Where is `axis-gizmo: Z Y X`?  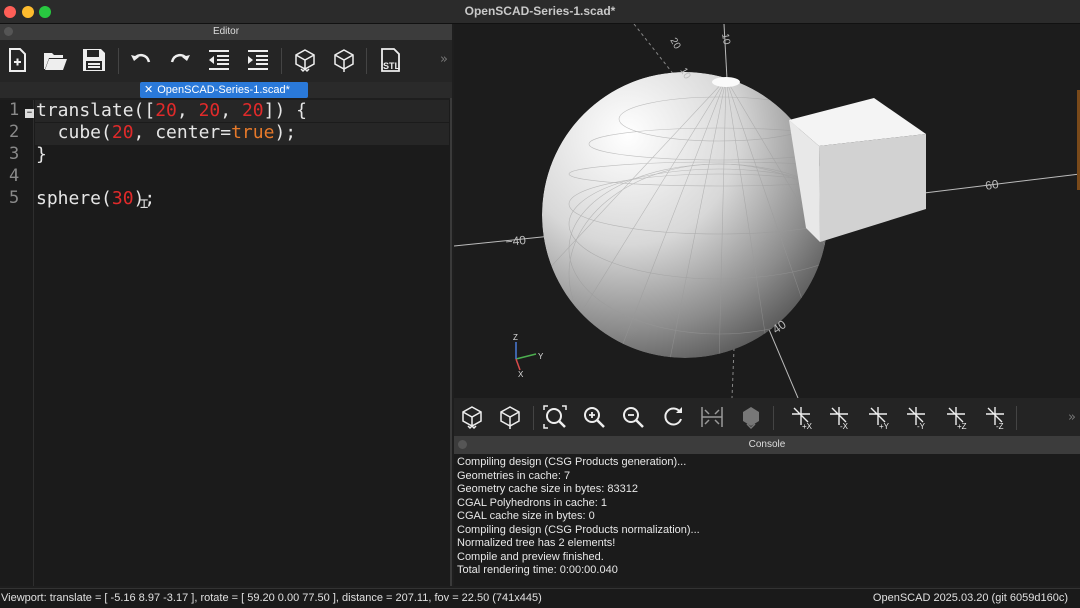
axis-gizmo: Z Y X is located at coordinates (528, 356).